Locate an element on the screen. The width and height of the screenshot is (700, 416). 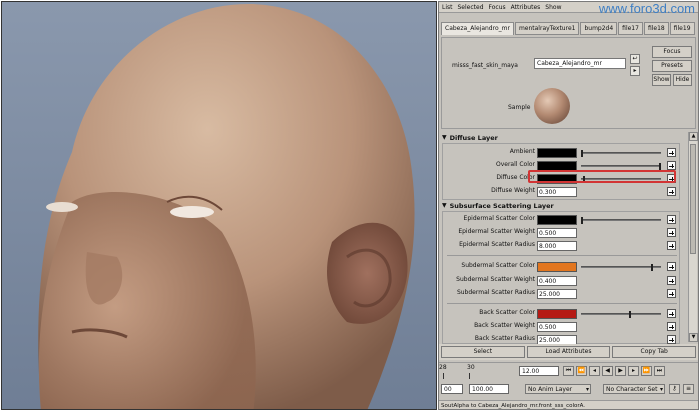
go-to-start-icon: ⏮ is located at coordinates (568, 371).